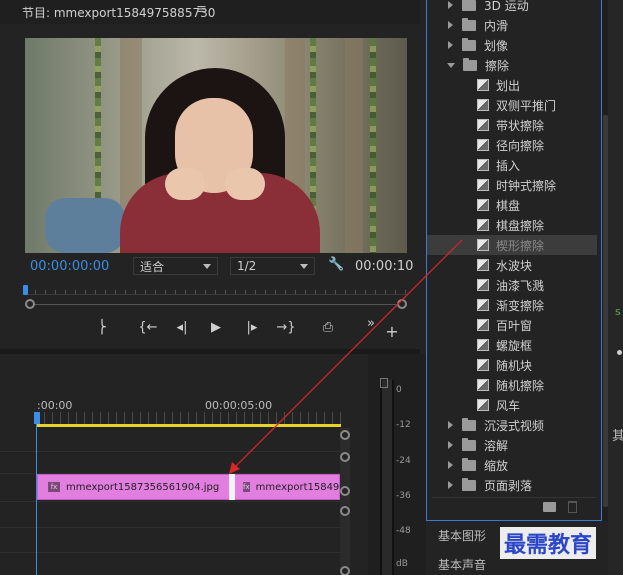 This screenshot has width=623, height=575. I want to click on effect-item: 径向擦除, so click(512, 145).